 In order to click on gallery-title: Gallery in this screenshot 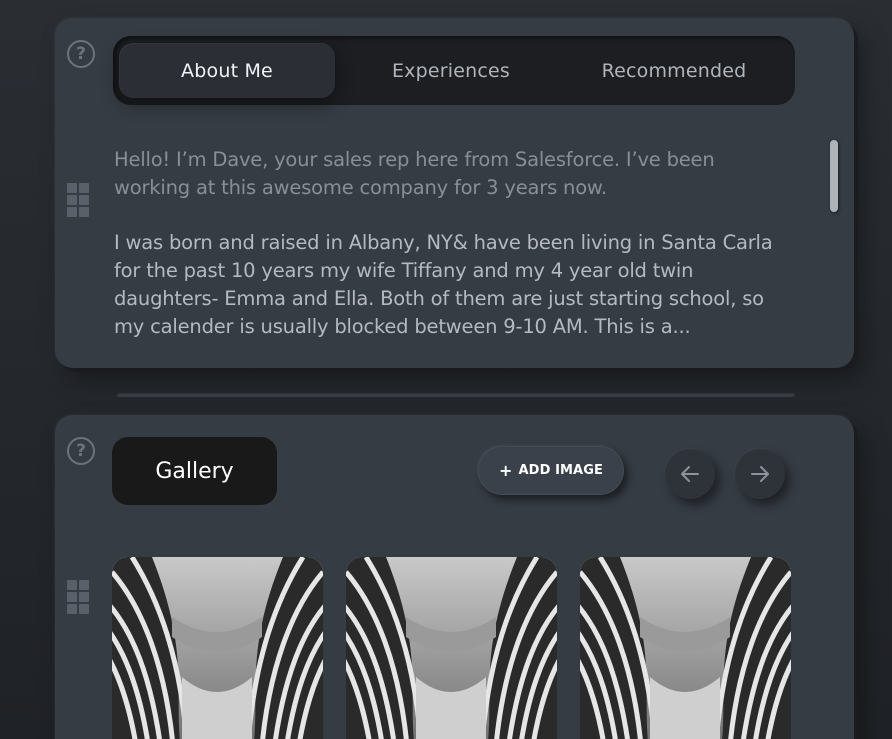, I will do `click(194, 471)`.